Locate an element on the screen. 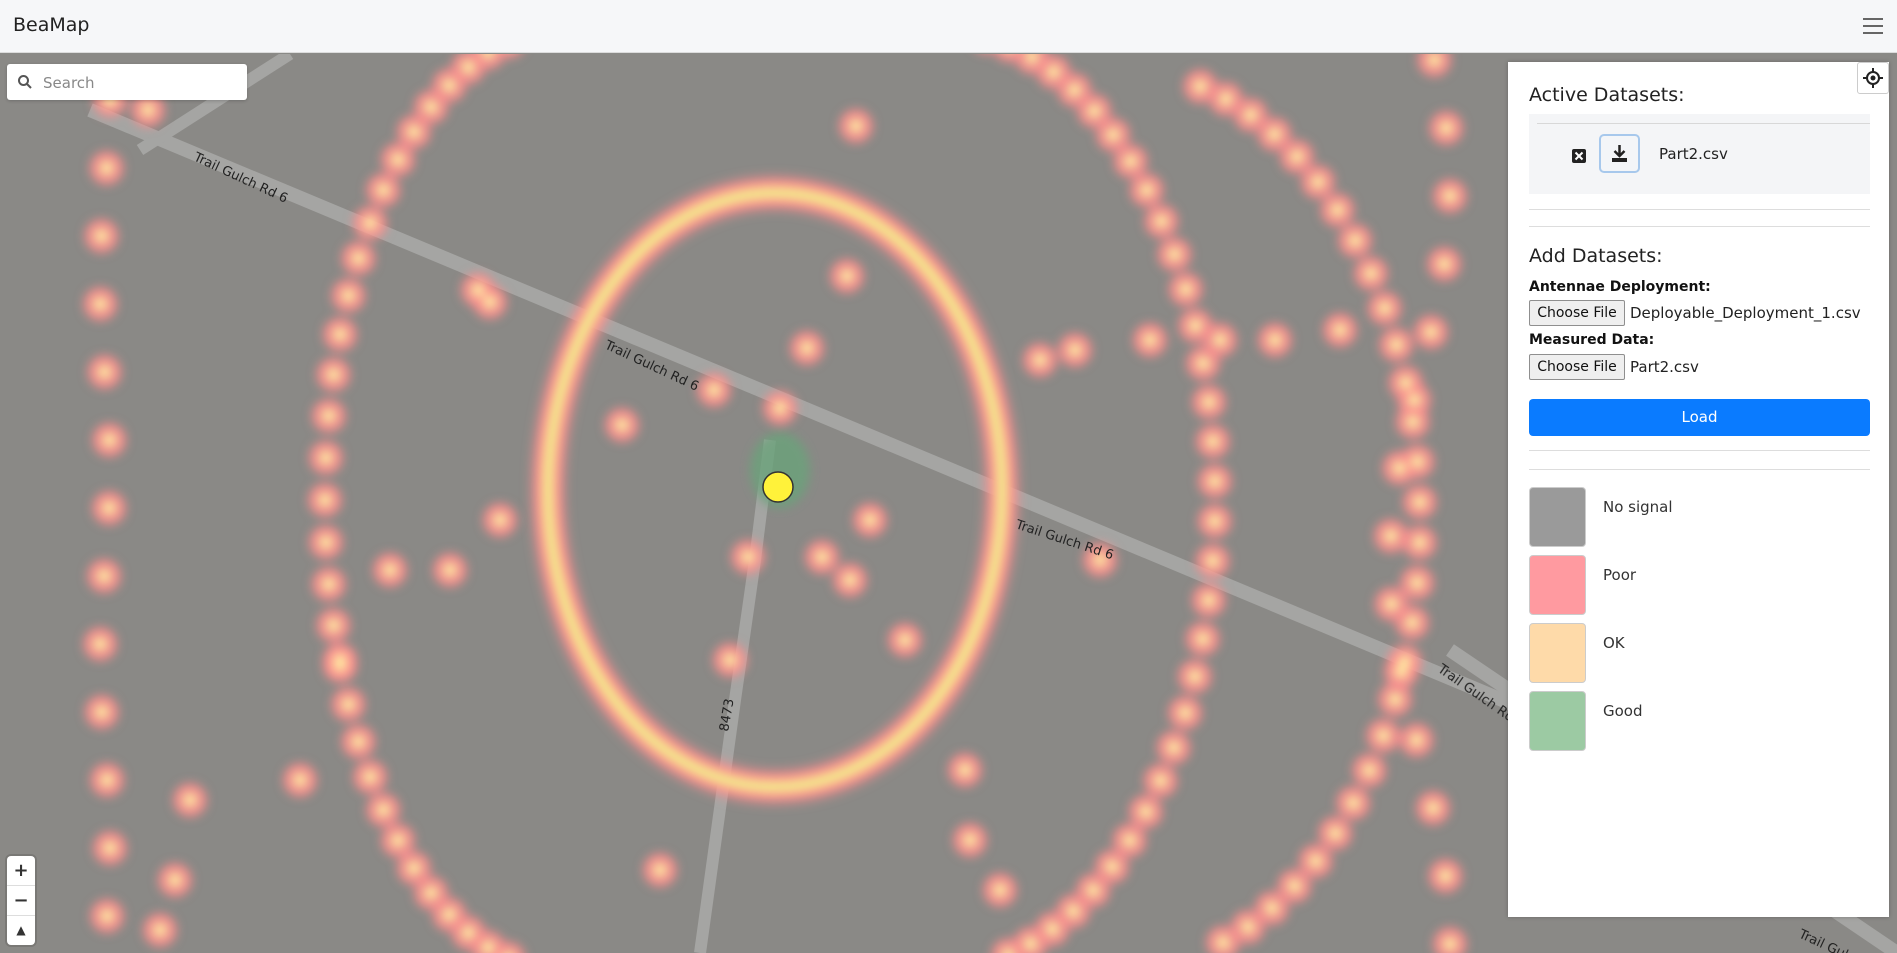 The width and height of the screenshot is (1897, 953). hamburger-icon is located at coordinates (1873, 26).